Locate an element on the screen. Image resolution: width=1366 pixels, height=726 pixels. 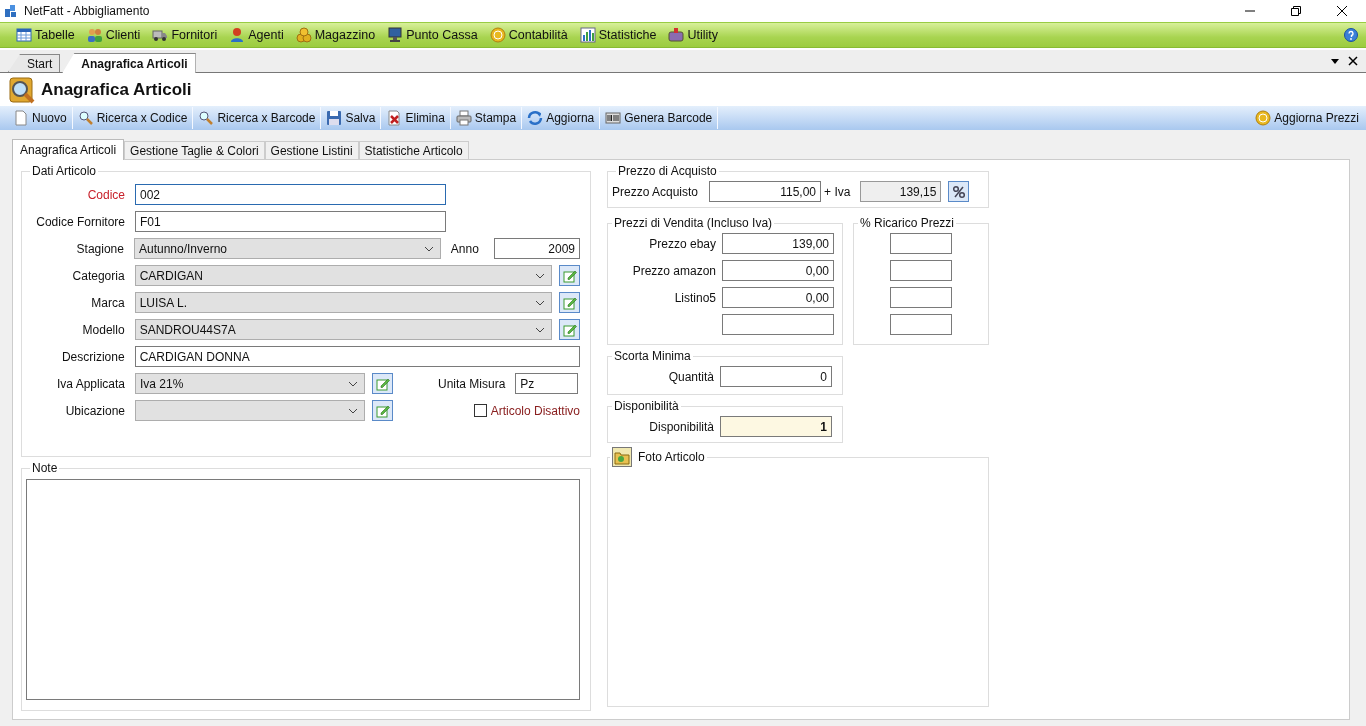
field-label: Modello is located at coordinates (103, 329).